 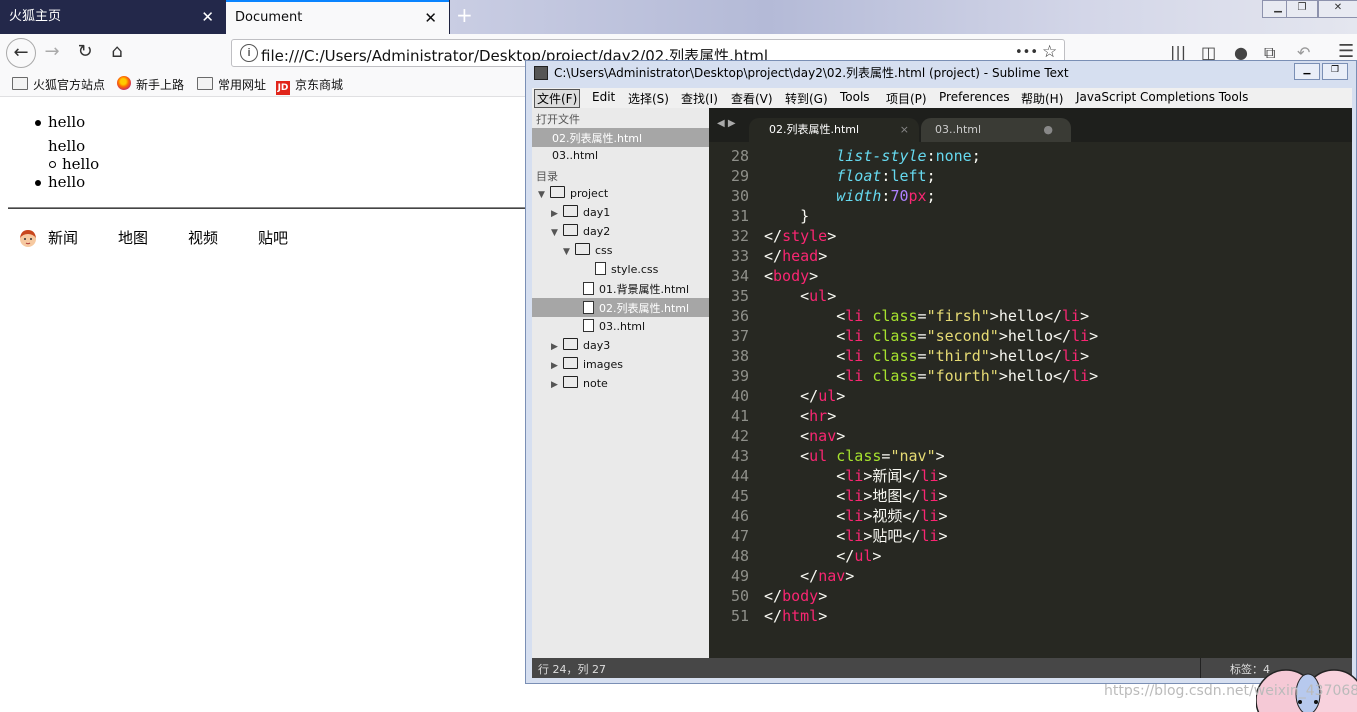 What do you see at coordinates (554, 233) in the screenshot?
I see `expanded-arrow-icon: ▼` at bounding box center [554, 233].